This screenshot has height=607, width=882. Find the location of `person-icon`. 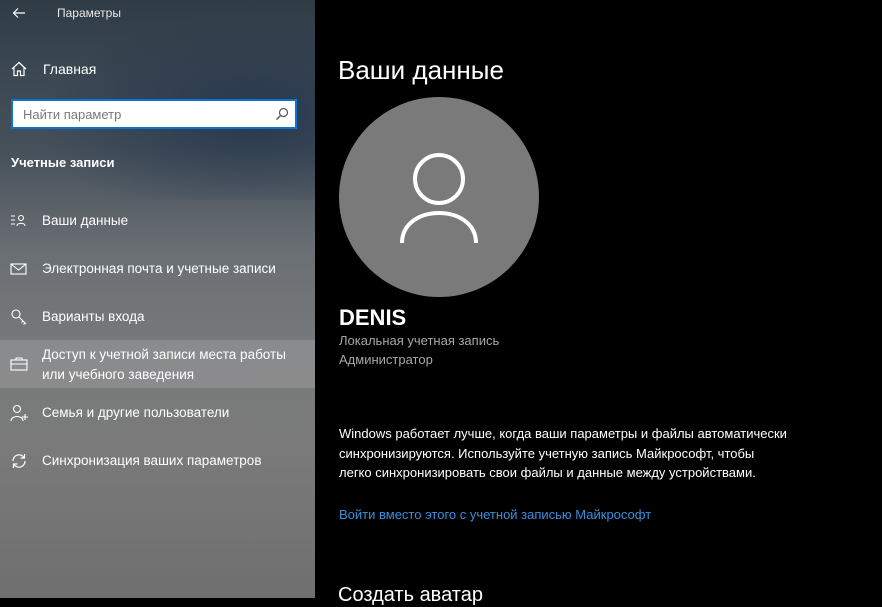

person-icon is located at coordinates (439, 198).